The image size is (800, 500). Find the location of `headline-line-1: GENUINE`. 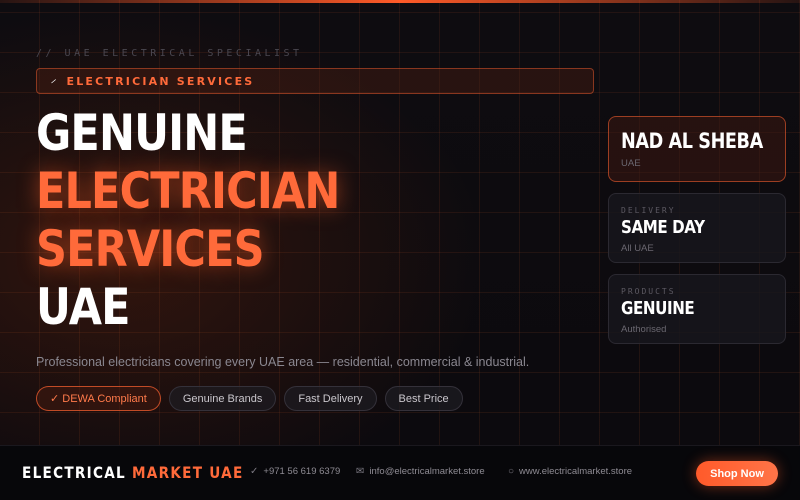

headline-line-1: GENUINE is located at coordinates (142, 133).